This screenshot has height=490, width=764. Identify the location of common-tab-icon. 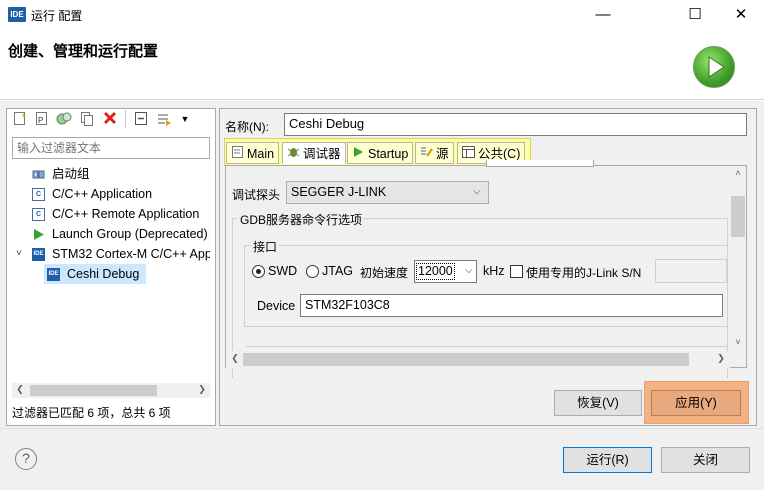
(468, 155).